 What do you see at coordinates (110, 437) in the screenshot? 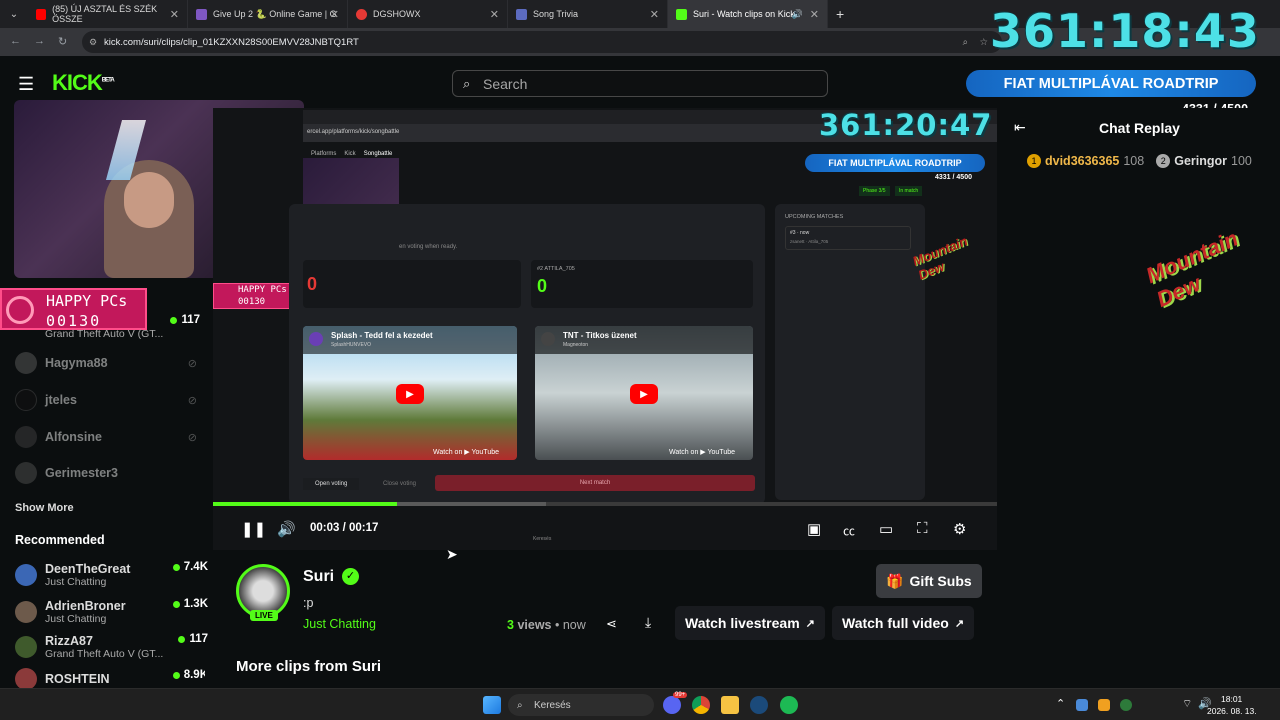
I see `sidebar-channel-alfonsine: Alfonsine ⊘` at bounding box center [110, 437].